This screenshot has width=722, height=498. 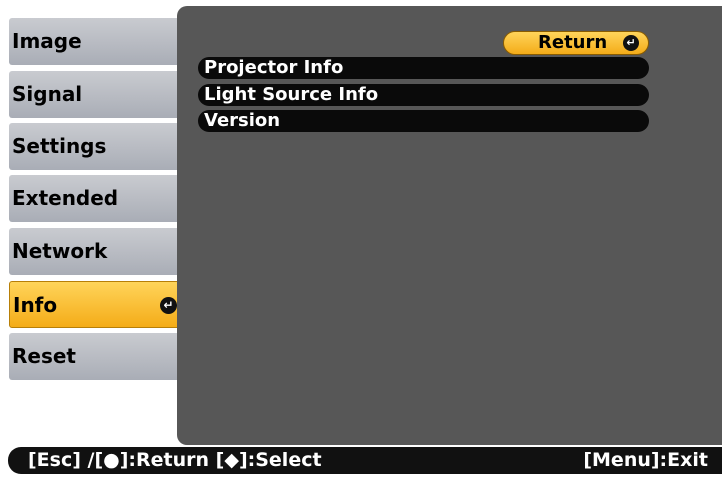 I want to click on menu-item-light-source-info: Light Source Info, so click(x=423, y=95).